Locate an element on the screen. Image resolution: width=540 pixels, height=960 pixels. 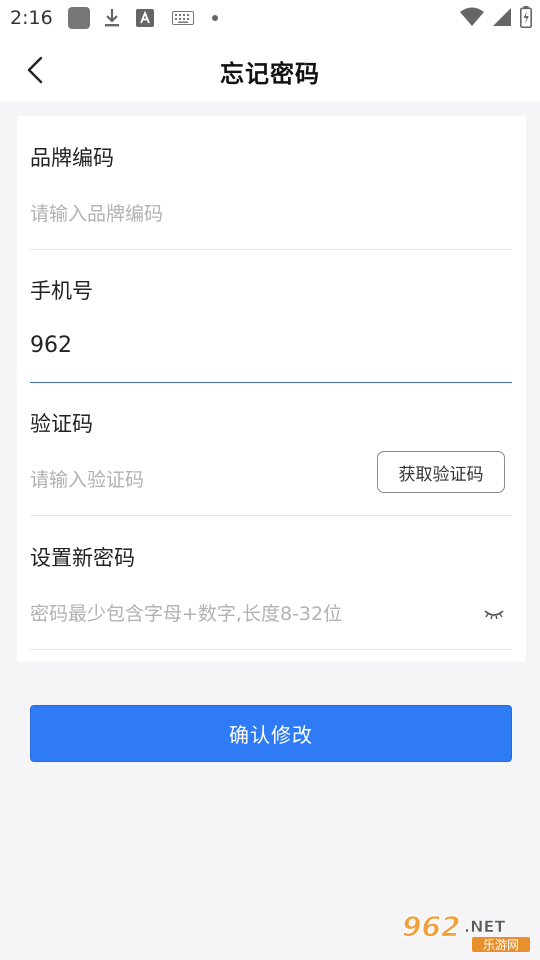
new-password-field: 设置新密码 is located at coordinates (271, 583).